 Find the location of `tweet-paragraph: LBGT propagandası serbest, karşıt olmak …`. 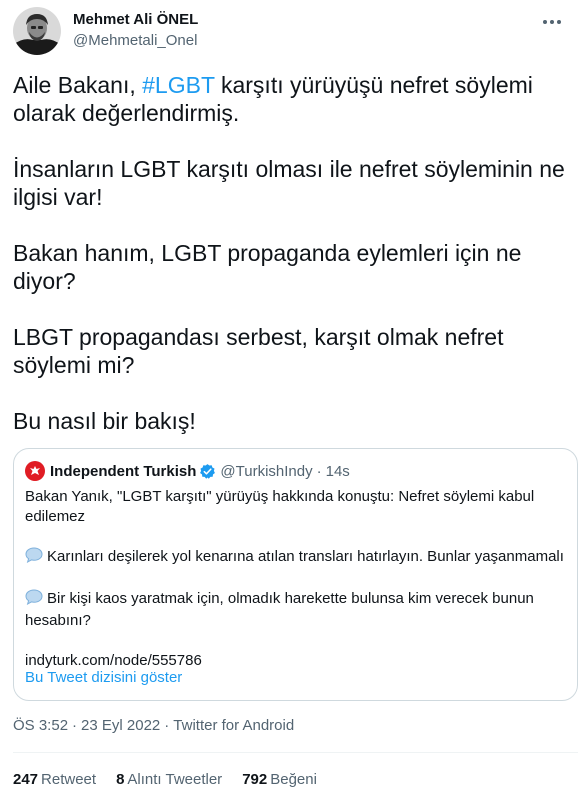

tweet-paragraph: LBGT propagandası serbest, karşıt olmak … is located at coordinates (258, 351).